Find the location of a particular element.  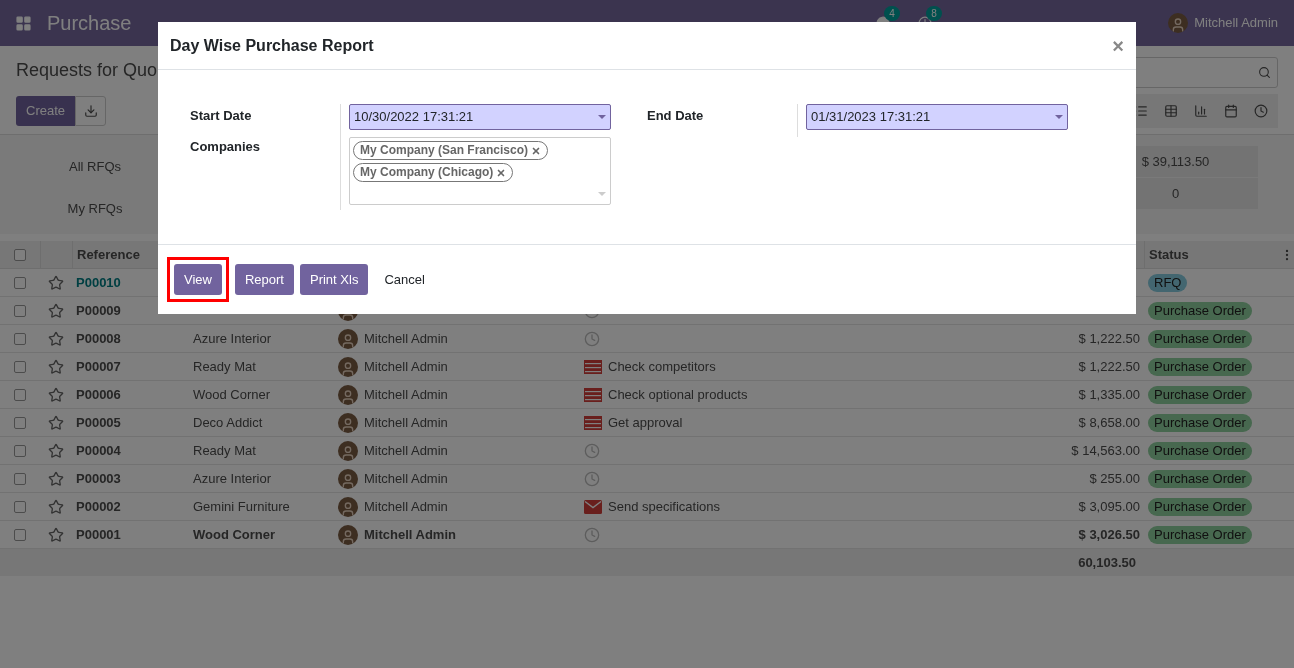

reference-link: P00002 is located at coordinates (98, 506).